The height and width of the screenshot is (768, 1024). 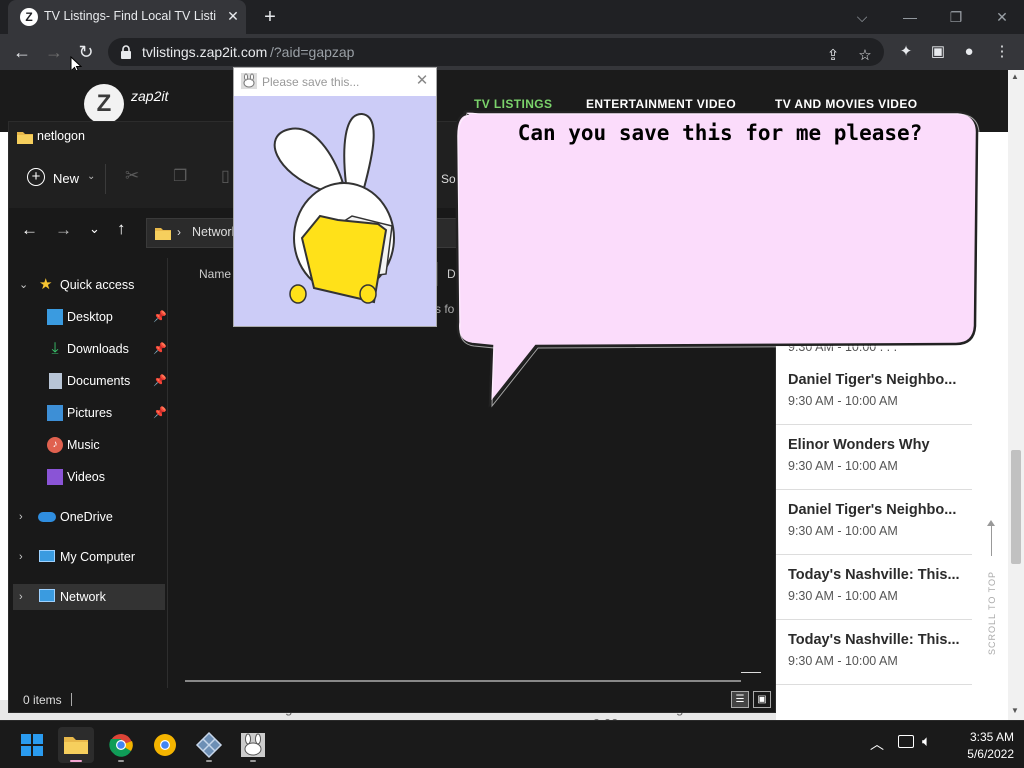 What do you see at coordinates (55, 348) in the screenshot?
I see `download-icon: ⤓` at bounding box center [55, 348].